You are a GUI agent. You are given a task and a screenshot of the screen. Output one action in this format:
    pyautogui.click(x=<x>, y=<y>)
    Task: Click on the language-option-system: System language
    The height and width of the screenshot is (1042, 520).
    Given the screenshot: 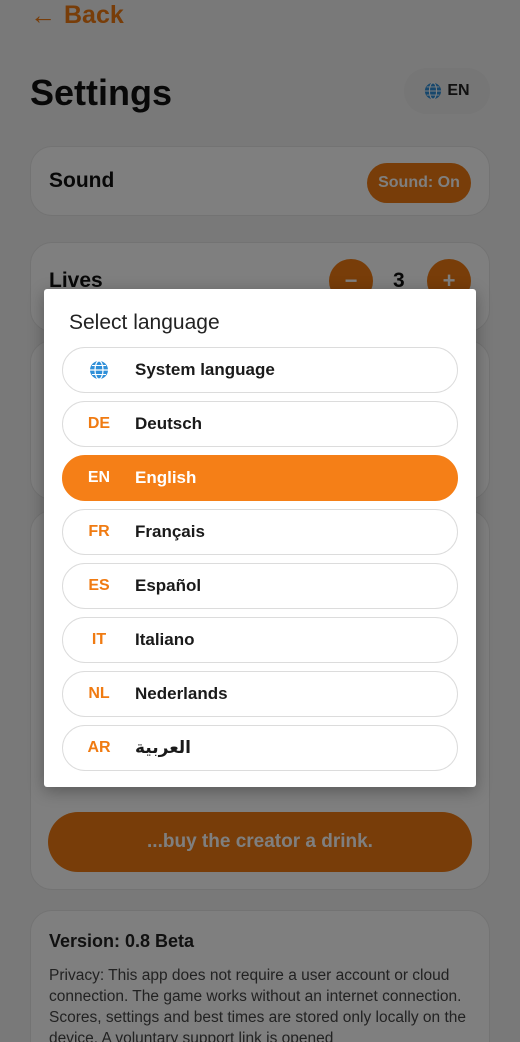 What is the action you would take?
    pyautogui.click(x=260, y=370)
    